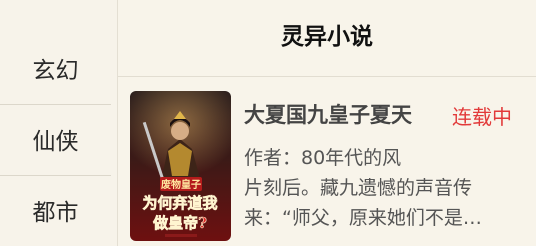 Image resolution: width=536 pixels, height=246 pixels. What do you see at coordinates (55, 213) in the screenshot?
I see `category-label: 都市` at bounding box center [55, 213].